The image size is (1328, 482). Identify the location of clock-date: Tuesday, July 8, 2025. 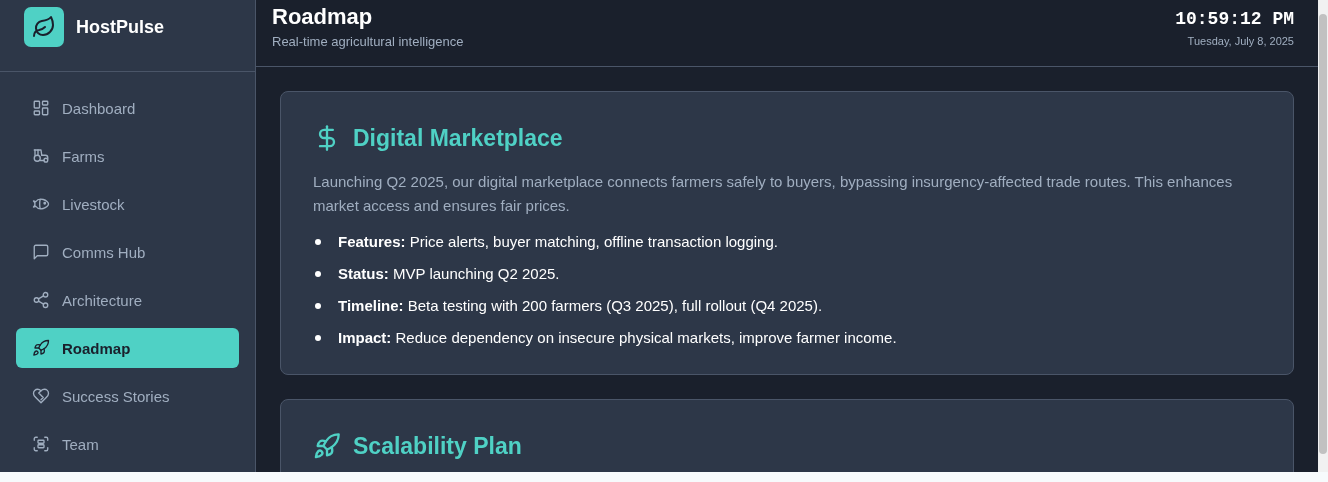
(1240, 41).